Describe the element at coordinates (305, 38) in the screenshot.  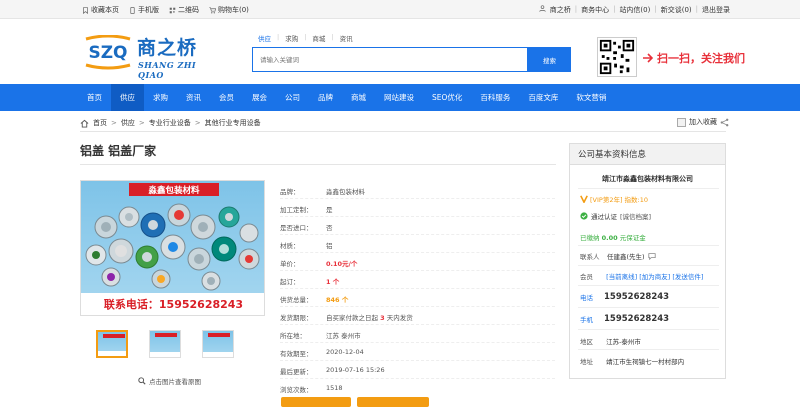
I see `search-tabs: 供应 | 求购 | 商城 | 资讯` at that location.